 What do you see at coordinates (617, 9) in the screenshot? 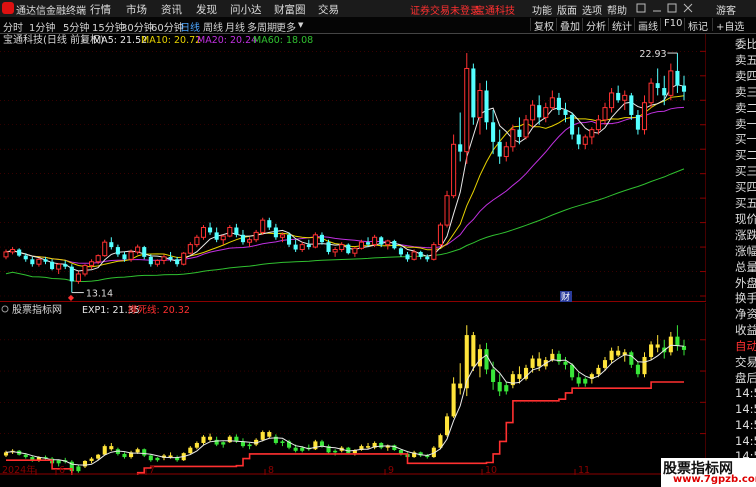
I see `menu-help: 帮助` at bounding box center [617, 9].